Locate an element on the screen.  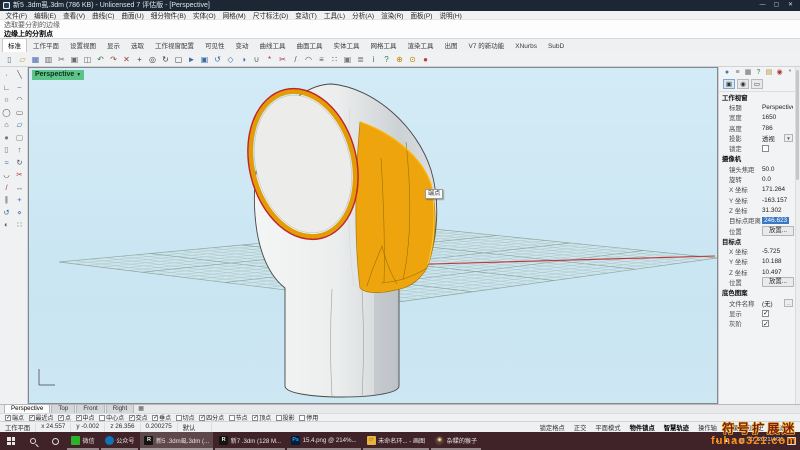
viewport-title-menu: Perspective ▼ is located at coordinates (58, 75).